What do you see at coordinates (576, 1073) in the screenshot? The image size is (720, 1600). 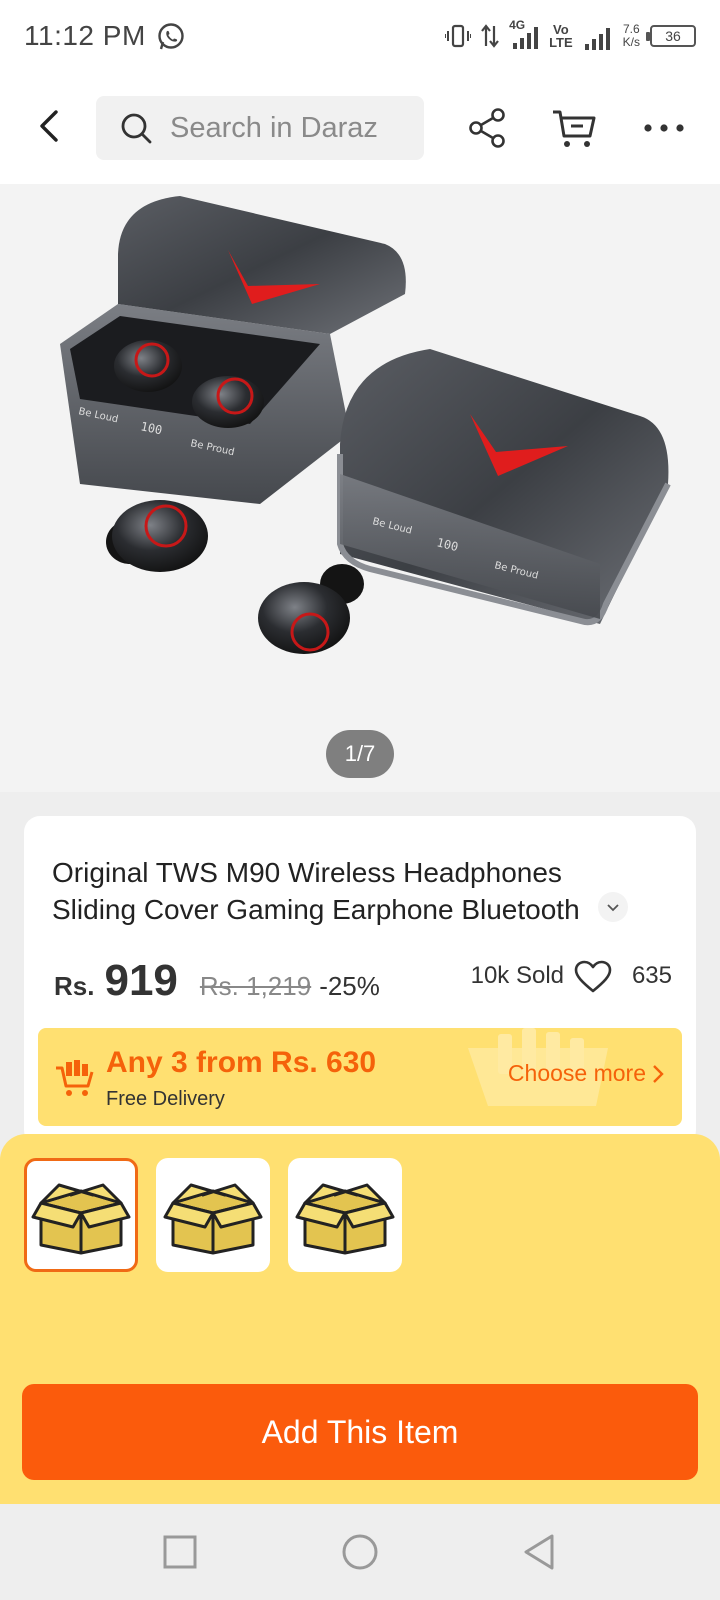 I see `choose-more-label: Choose more` at bounding box center [576, 1073].